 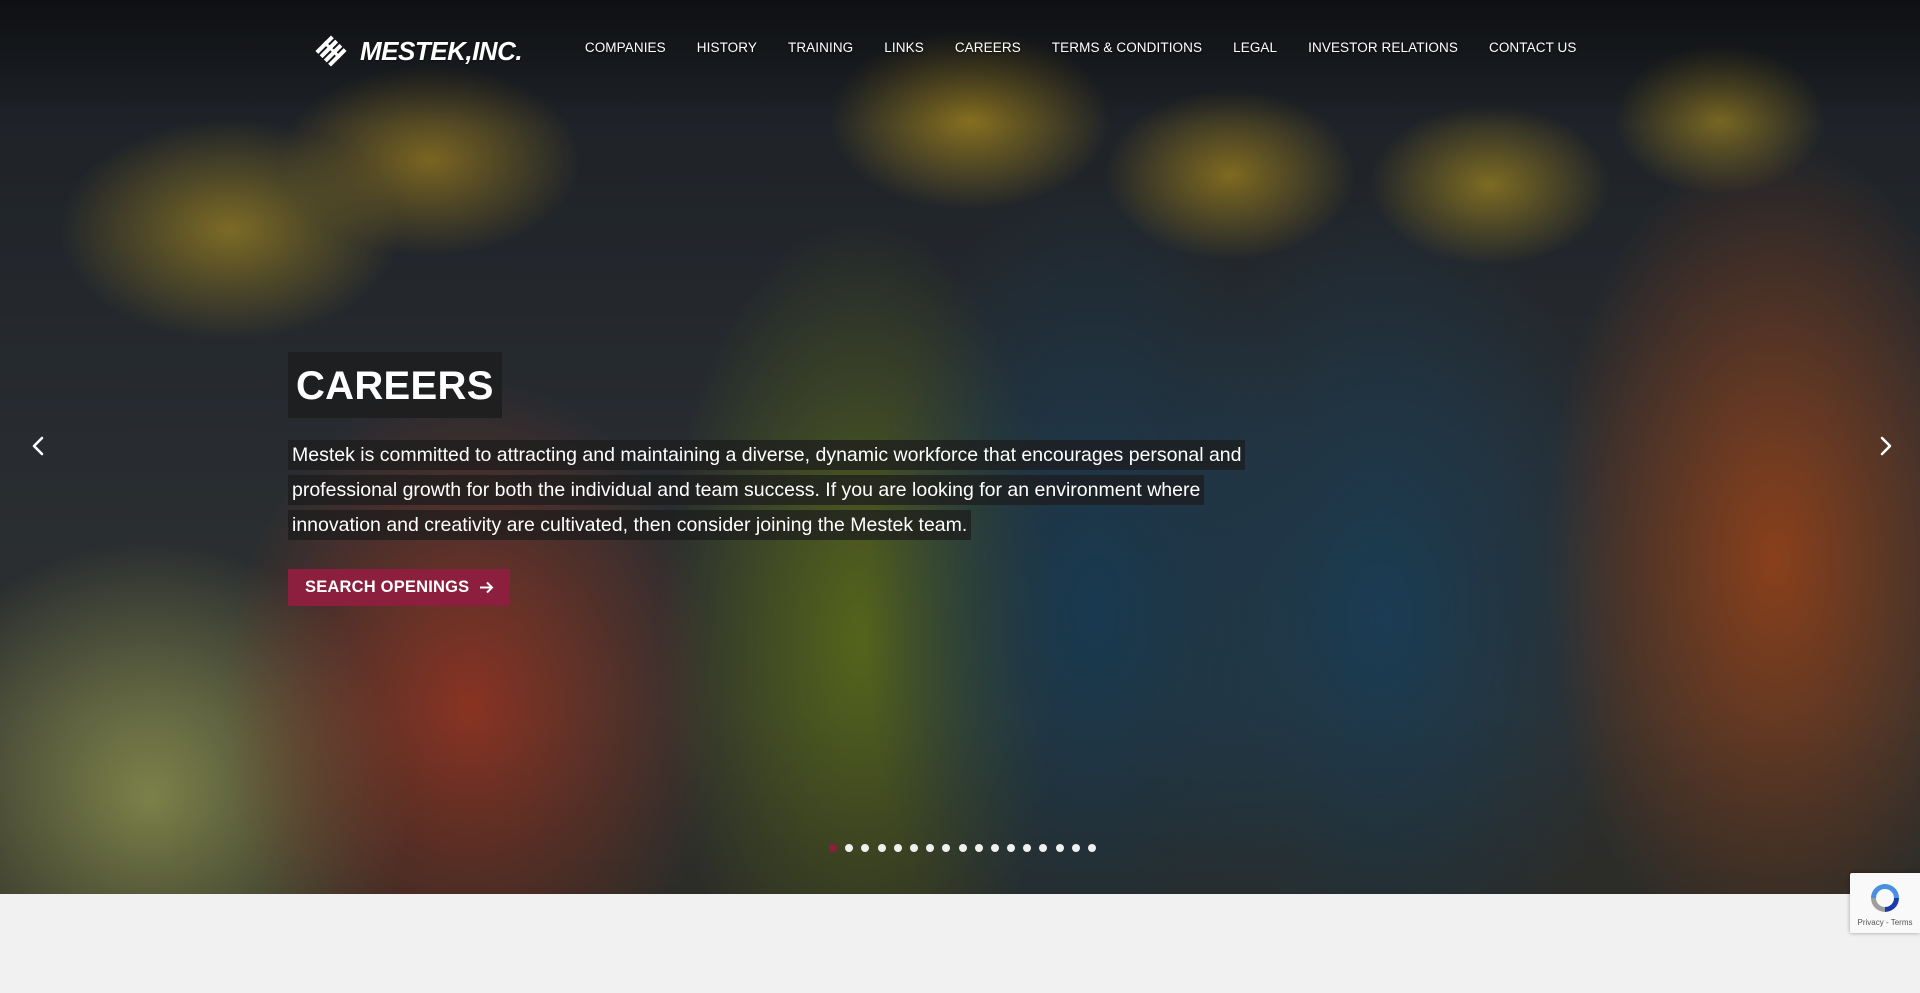 What do you see at coordinates (625, 47) in the screenshot?
I see `nav-companies: COMPANIES` at bounding box center [625, 47].